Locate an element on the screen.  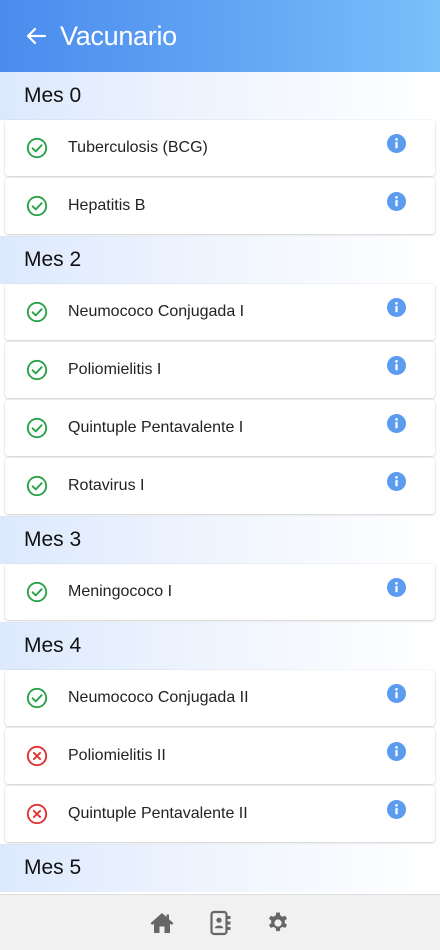
vaccine-row: Neumococo Conjugada I is located at coordinates (220, 312).